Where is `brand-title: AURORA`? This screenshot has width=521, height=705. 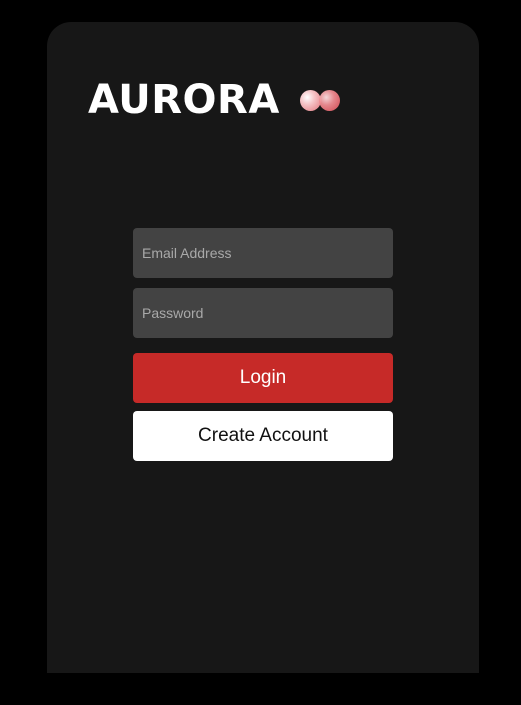
brand-title: AURORA is located at coordinates (184, 100).